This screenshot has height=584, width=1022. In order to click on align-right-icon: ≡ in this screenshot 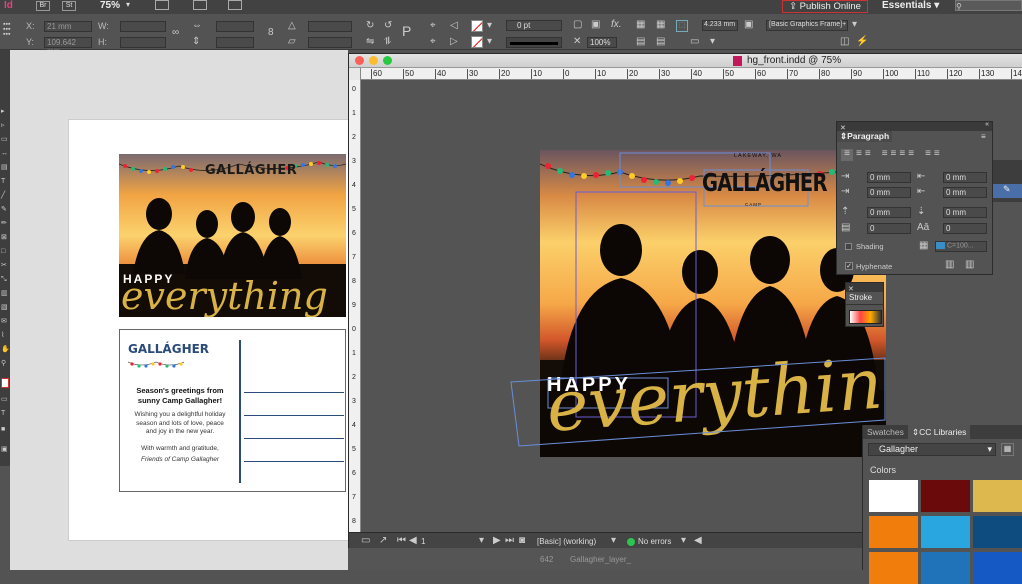, I will do `click(868, 155)`.